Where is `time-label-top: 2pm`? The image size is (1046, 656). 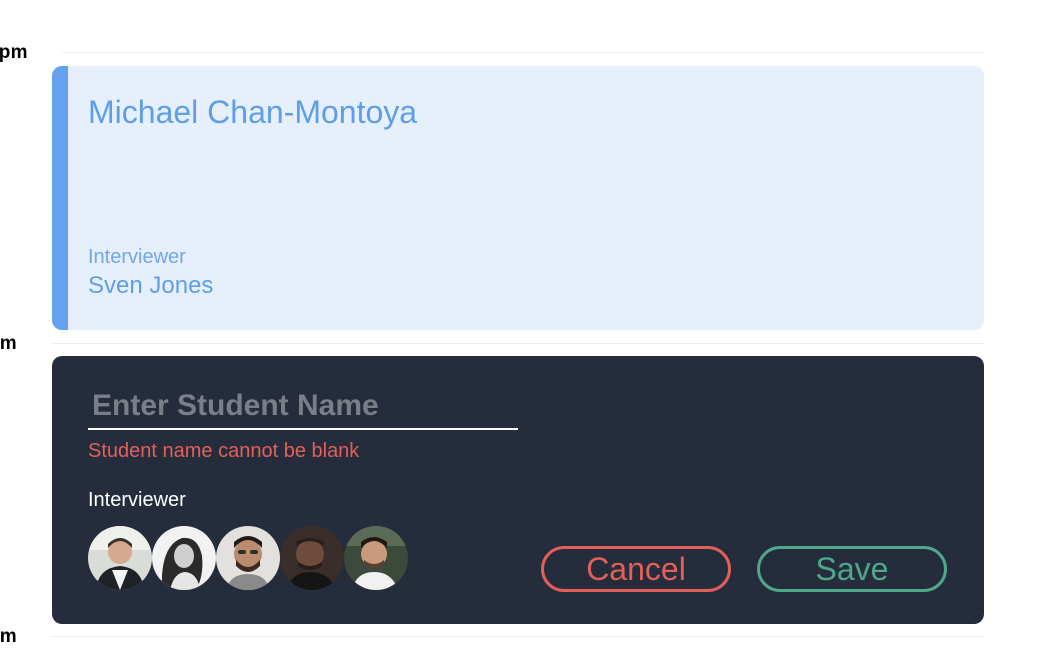
time-label-top: 2pm is located at coordinates (14, 52).